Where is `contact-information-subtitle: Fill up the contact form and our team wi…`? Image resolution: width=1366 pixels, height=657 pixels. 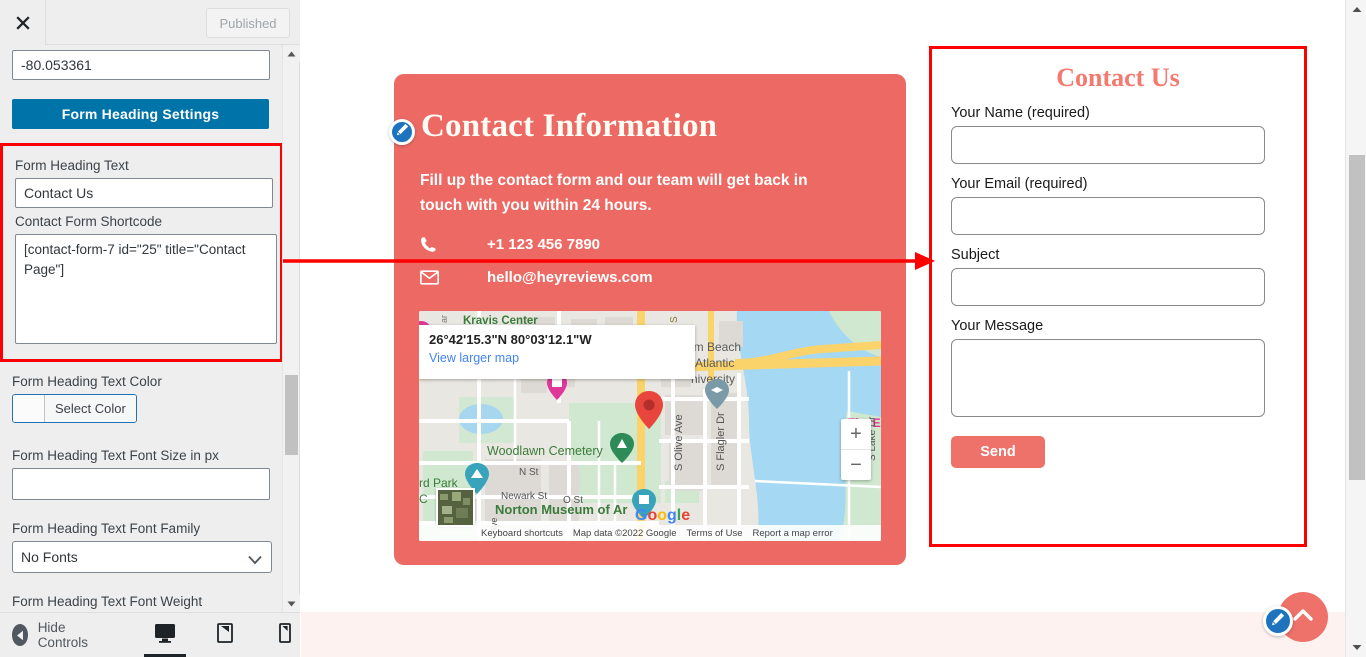 contact-information-subtitle: Fill up the contact form and our team wi… is located at coordinates (614, 193).